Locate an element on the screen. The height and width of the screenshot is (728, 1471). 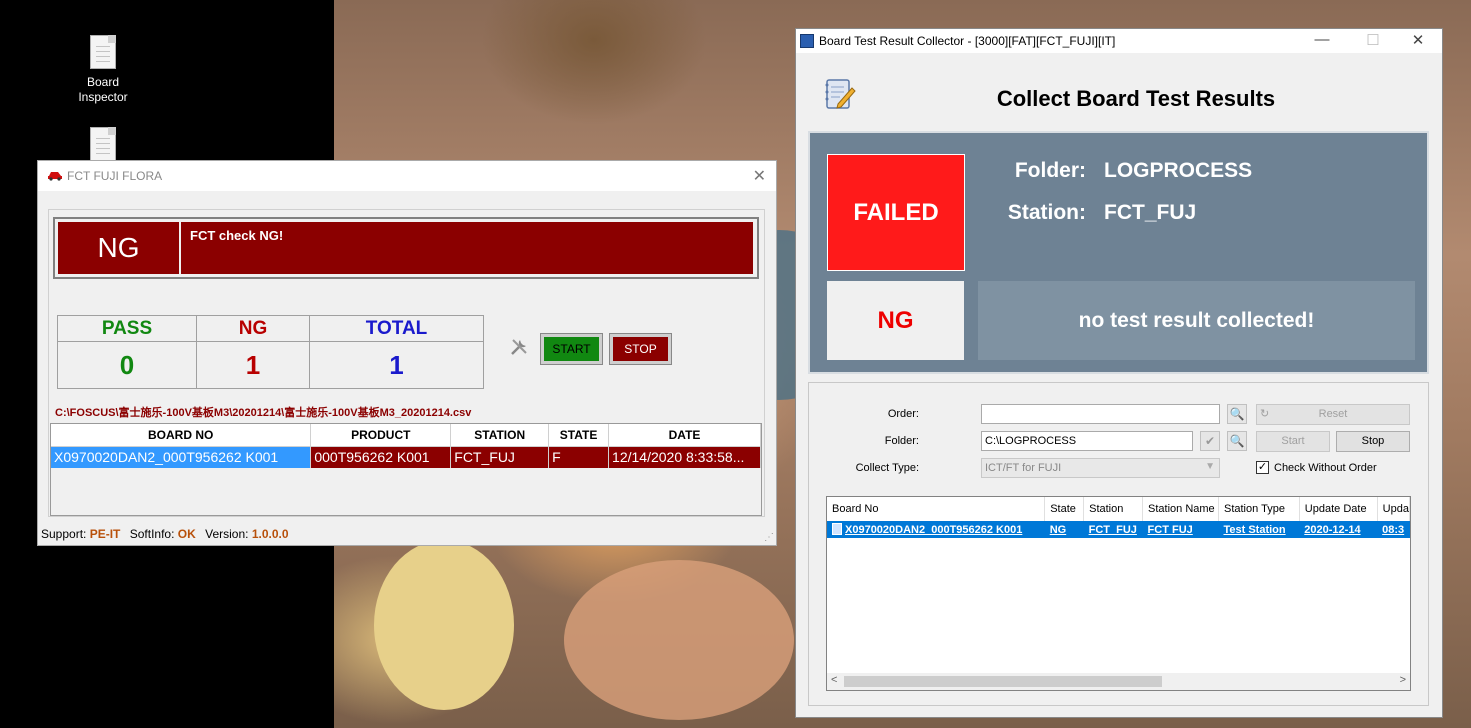
order-search-icon: 🔍 is located at coordinates (1237, 414).